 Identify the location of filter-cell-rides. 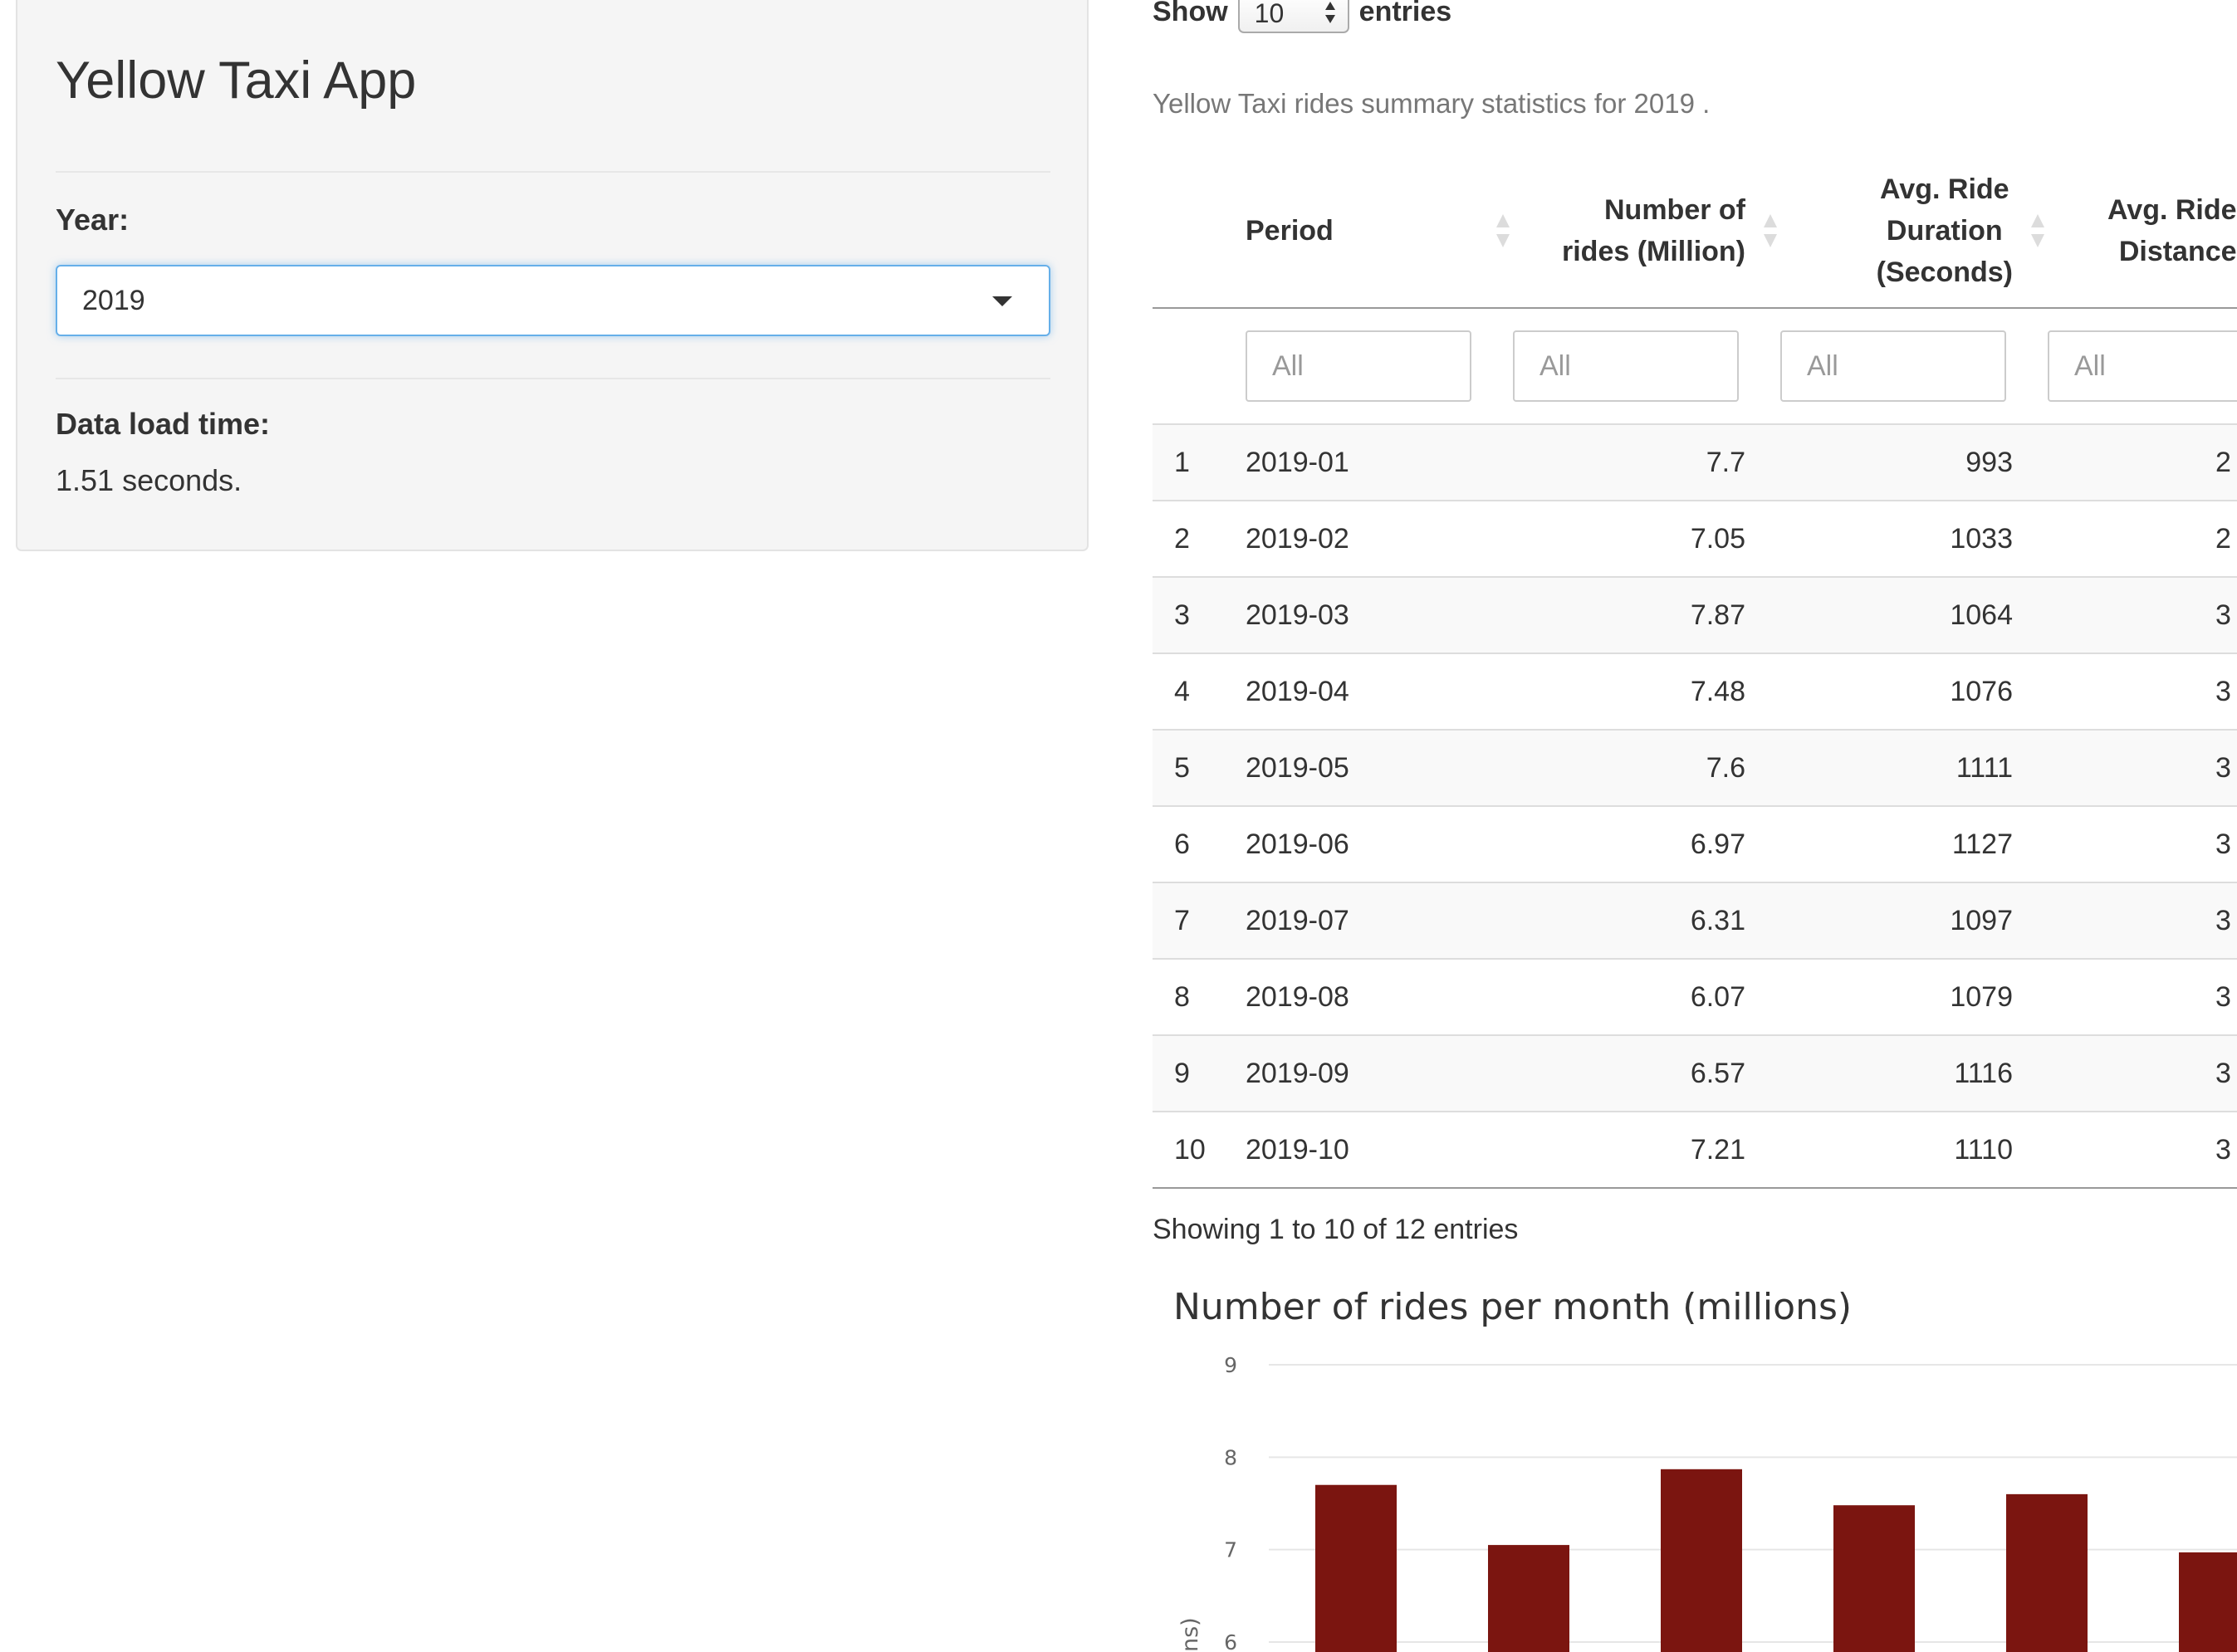
(1646, 366).